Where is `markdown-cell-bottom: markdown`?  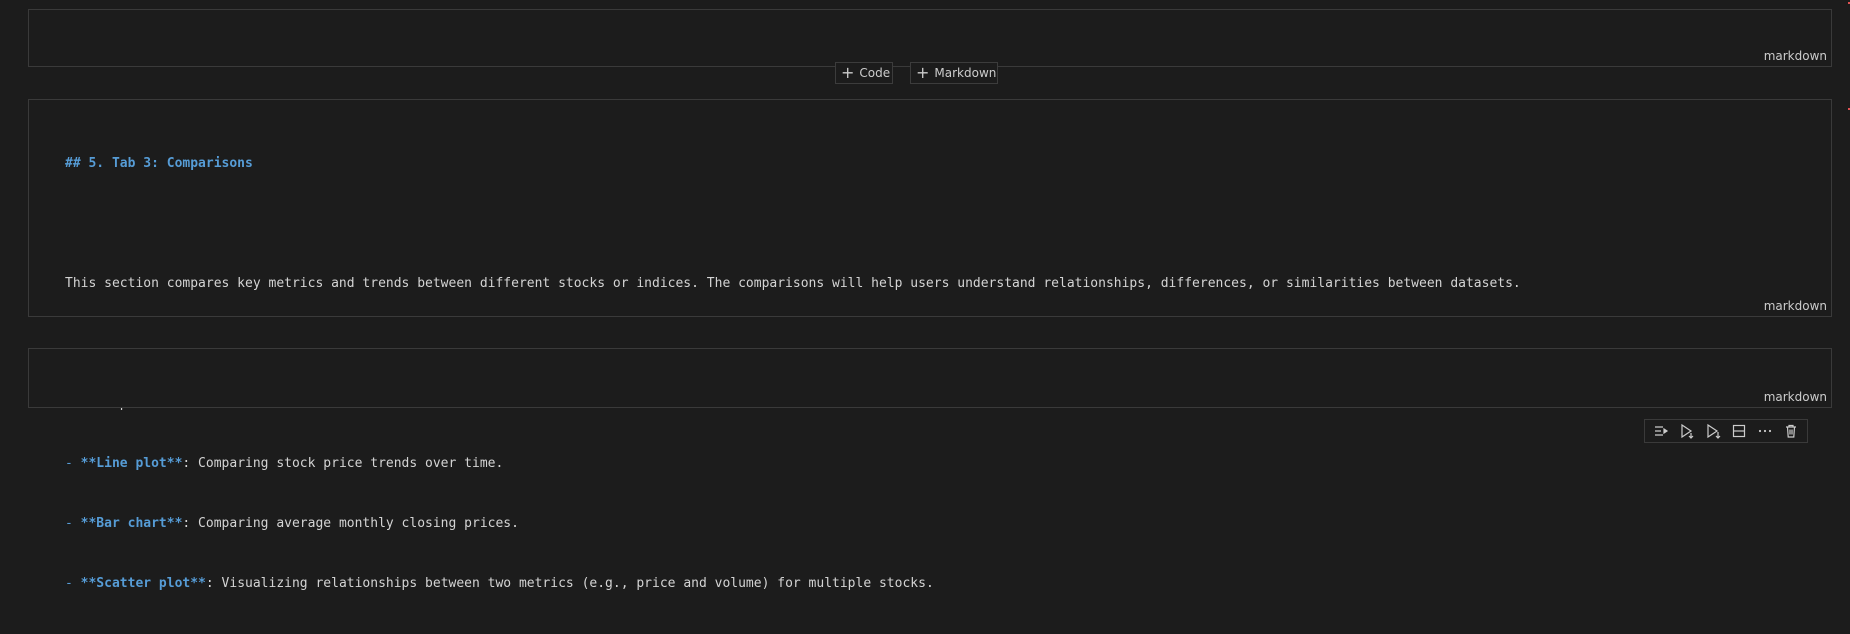 markdown-cell-bottom: markdown is located at coordinates (930, 378).